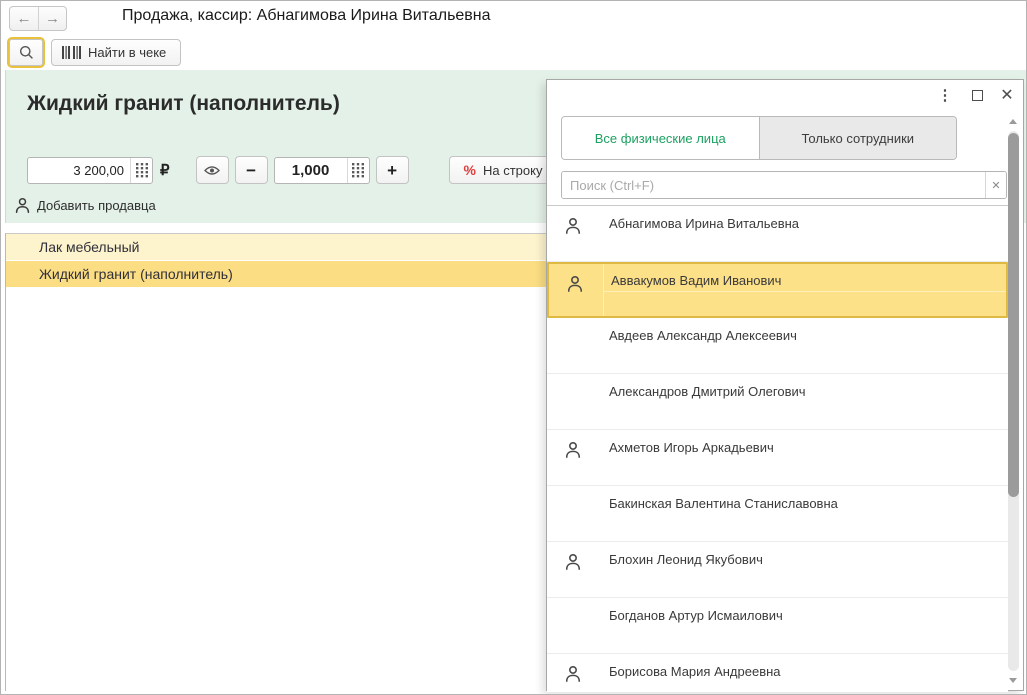 This screenshot has width=1027, height=695. I want to click on more-menu-icon: ⋮, so click(945, 95).